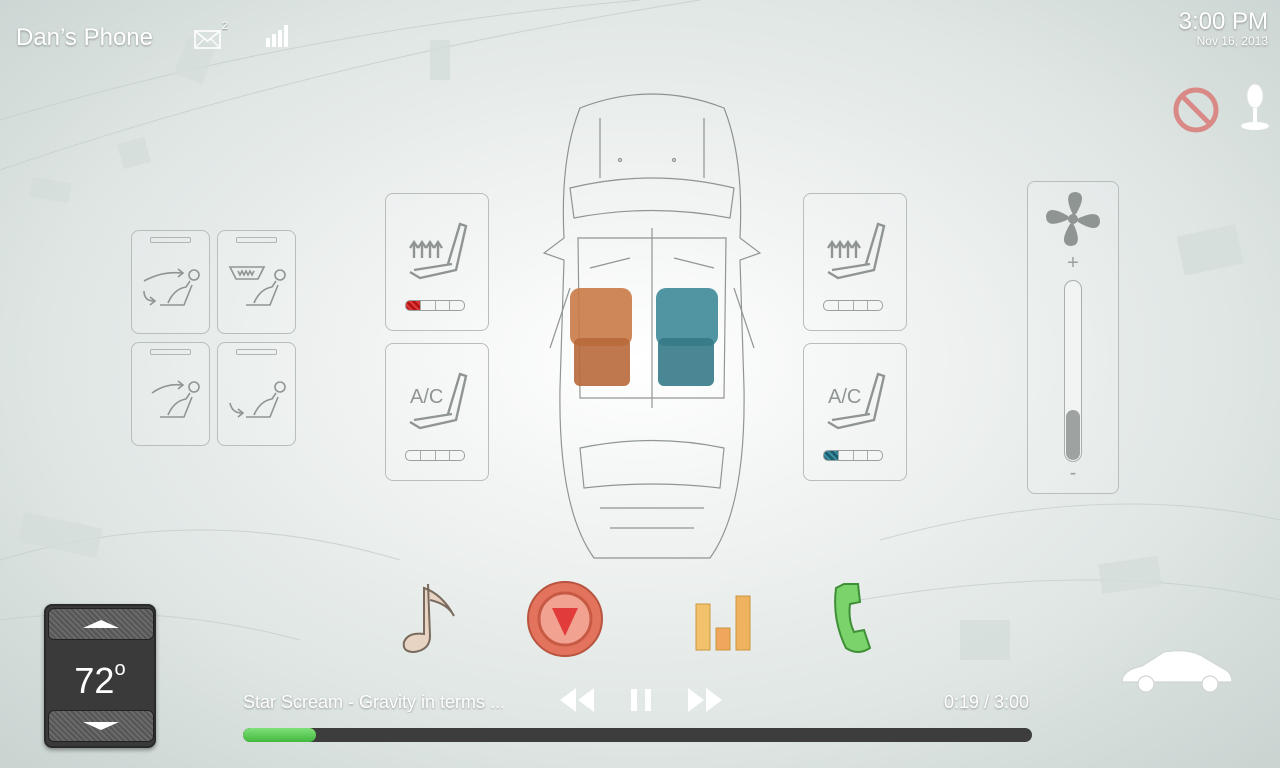 This screenshot has height=768, width=1280. Describe the element at coordinates (1073, 371) in the screenshot. I see `fan-slider` at that location.